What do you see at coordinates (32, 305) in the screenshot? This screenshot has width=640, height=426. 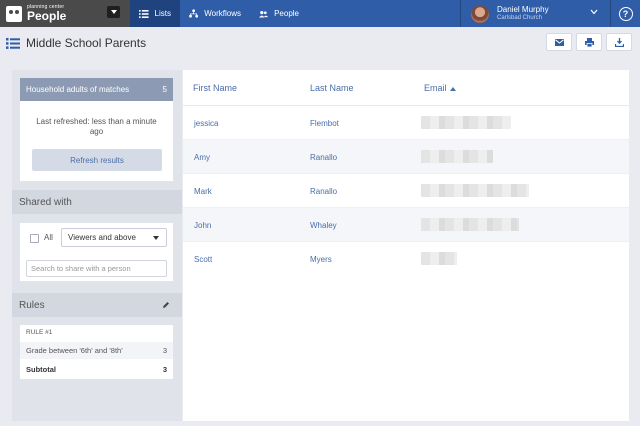 I see `rules-label: Rules` at bounding box center [32, 305].